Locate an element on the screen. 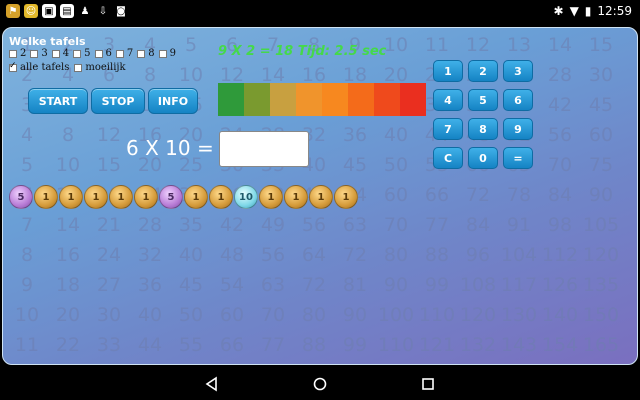  background-number: 44 is located at coordinates (150, 345).